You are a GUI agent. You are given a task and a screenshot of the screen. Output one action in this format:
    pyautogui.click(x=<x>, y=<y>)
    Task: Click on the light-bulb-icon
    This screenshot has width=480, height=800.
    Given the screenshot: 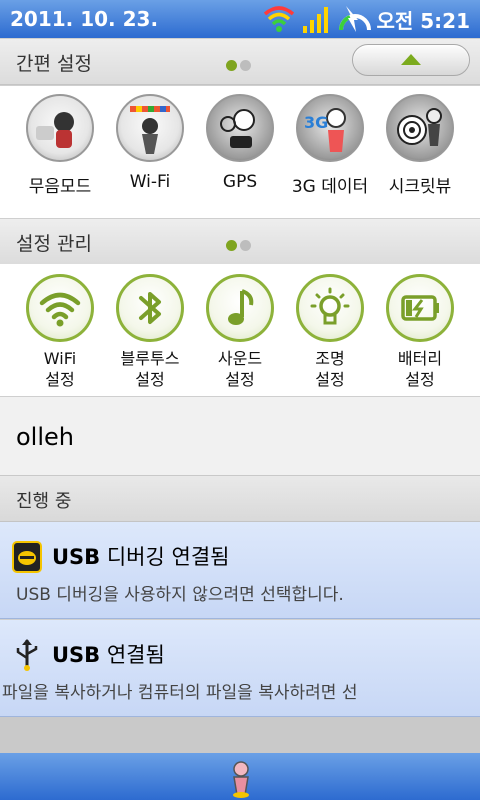 What is the action you would take?
    pyautogui.click(x=330, y=308)
    